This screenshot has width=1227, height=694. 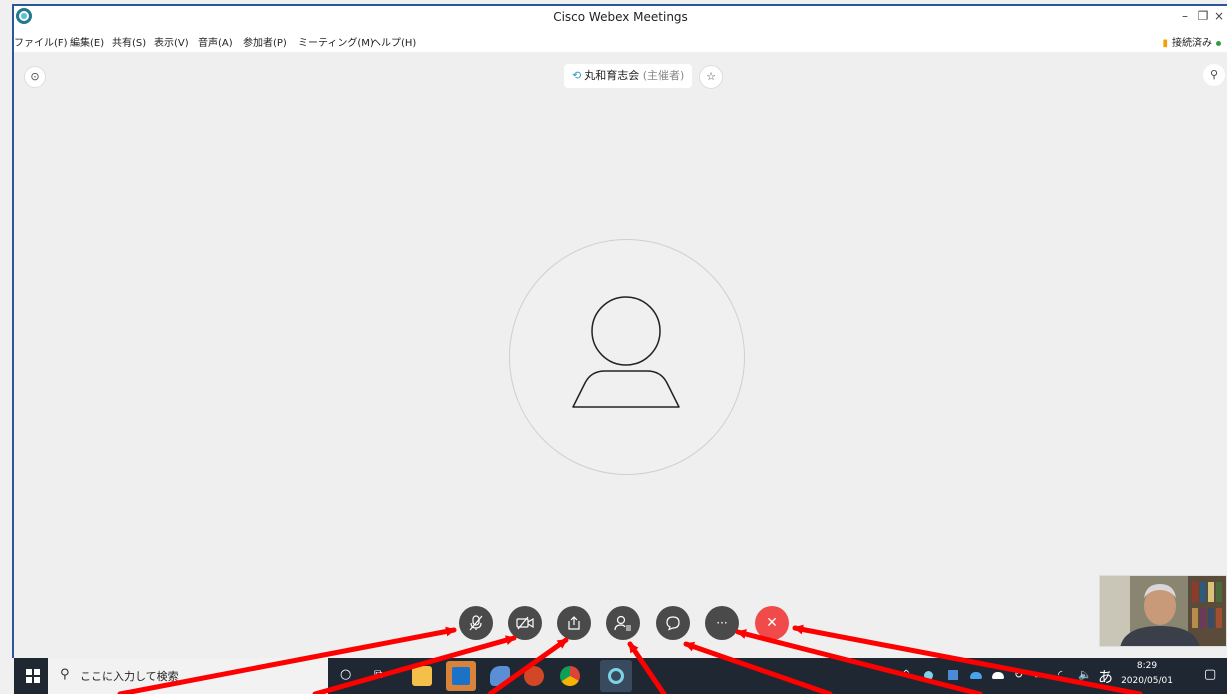 What do you see at coordinates (265, 41) in the screenshot?
I see `menu-participants: 参加者(P)` at bounding box center [265, 41].